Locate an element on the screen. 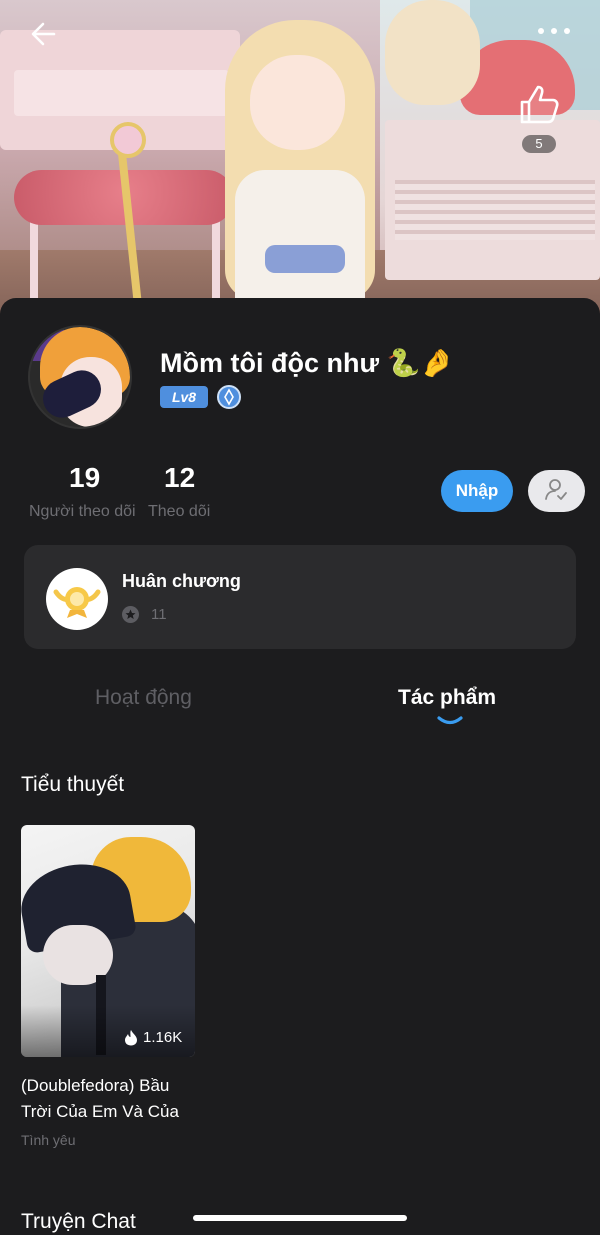 This screenshot has width=600, height=1235. book-views: 1.16K is located at coordinates (163, 1037).